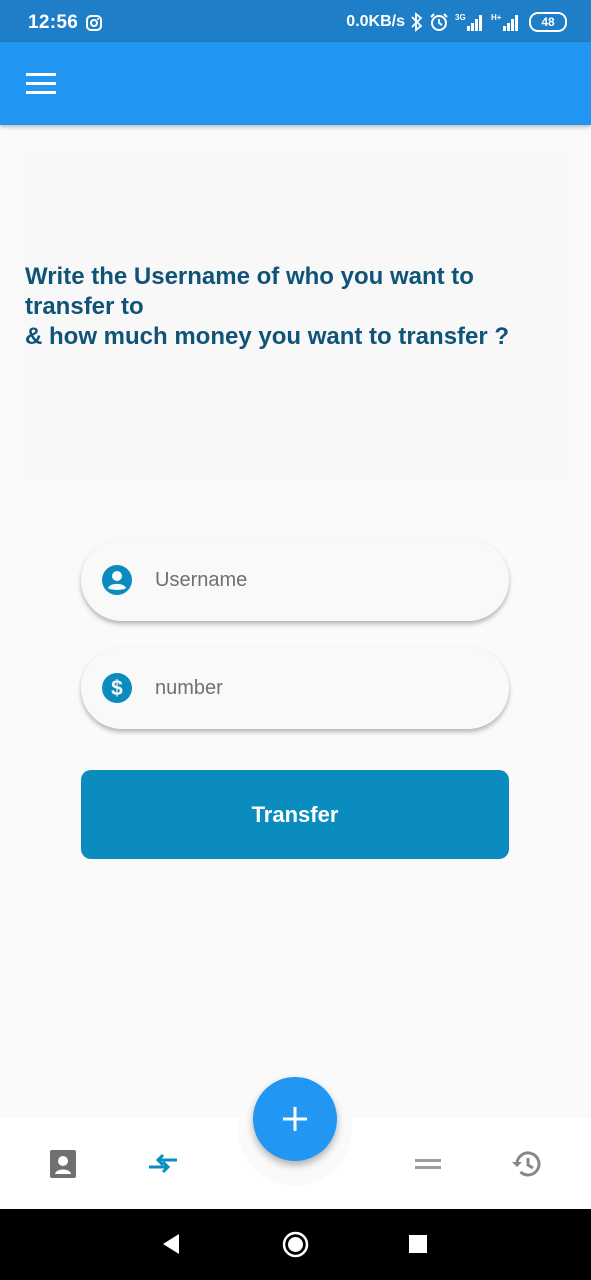  Describe the element at coordinates (53, 22) in the screenshot. I see `status-time: 12:56` at that location.